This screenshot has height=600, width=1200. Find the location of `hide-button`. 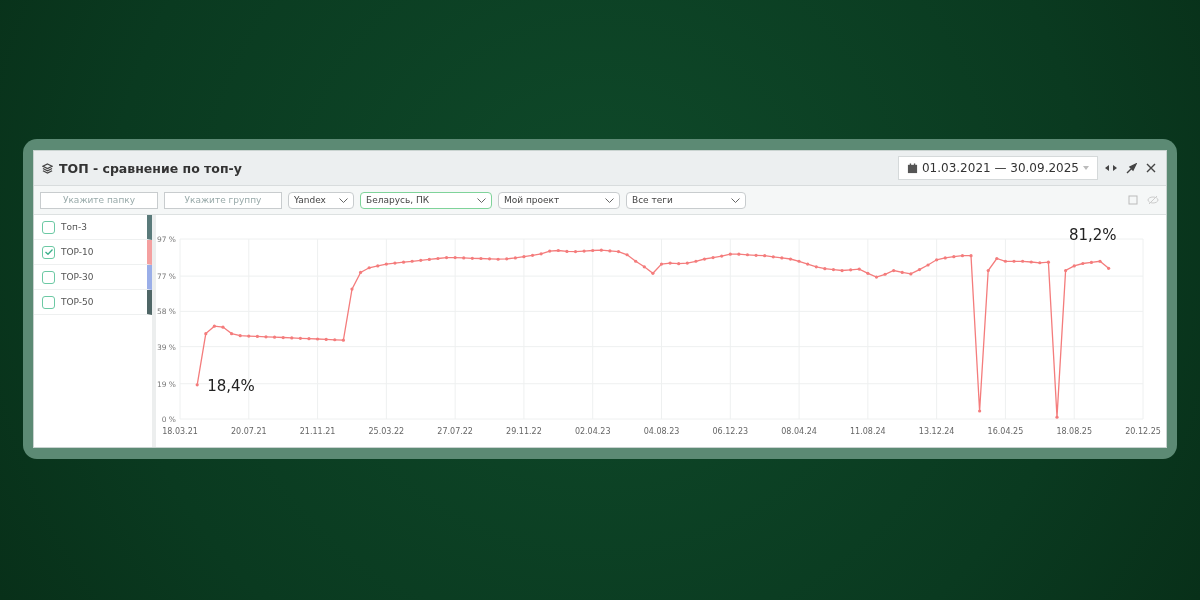

hide-button is located at coordinates (1153, 200).